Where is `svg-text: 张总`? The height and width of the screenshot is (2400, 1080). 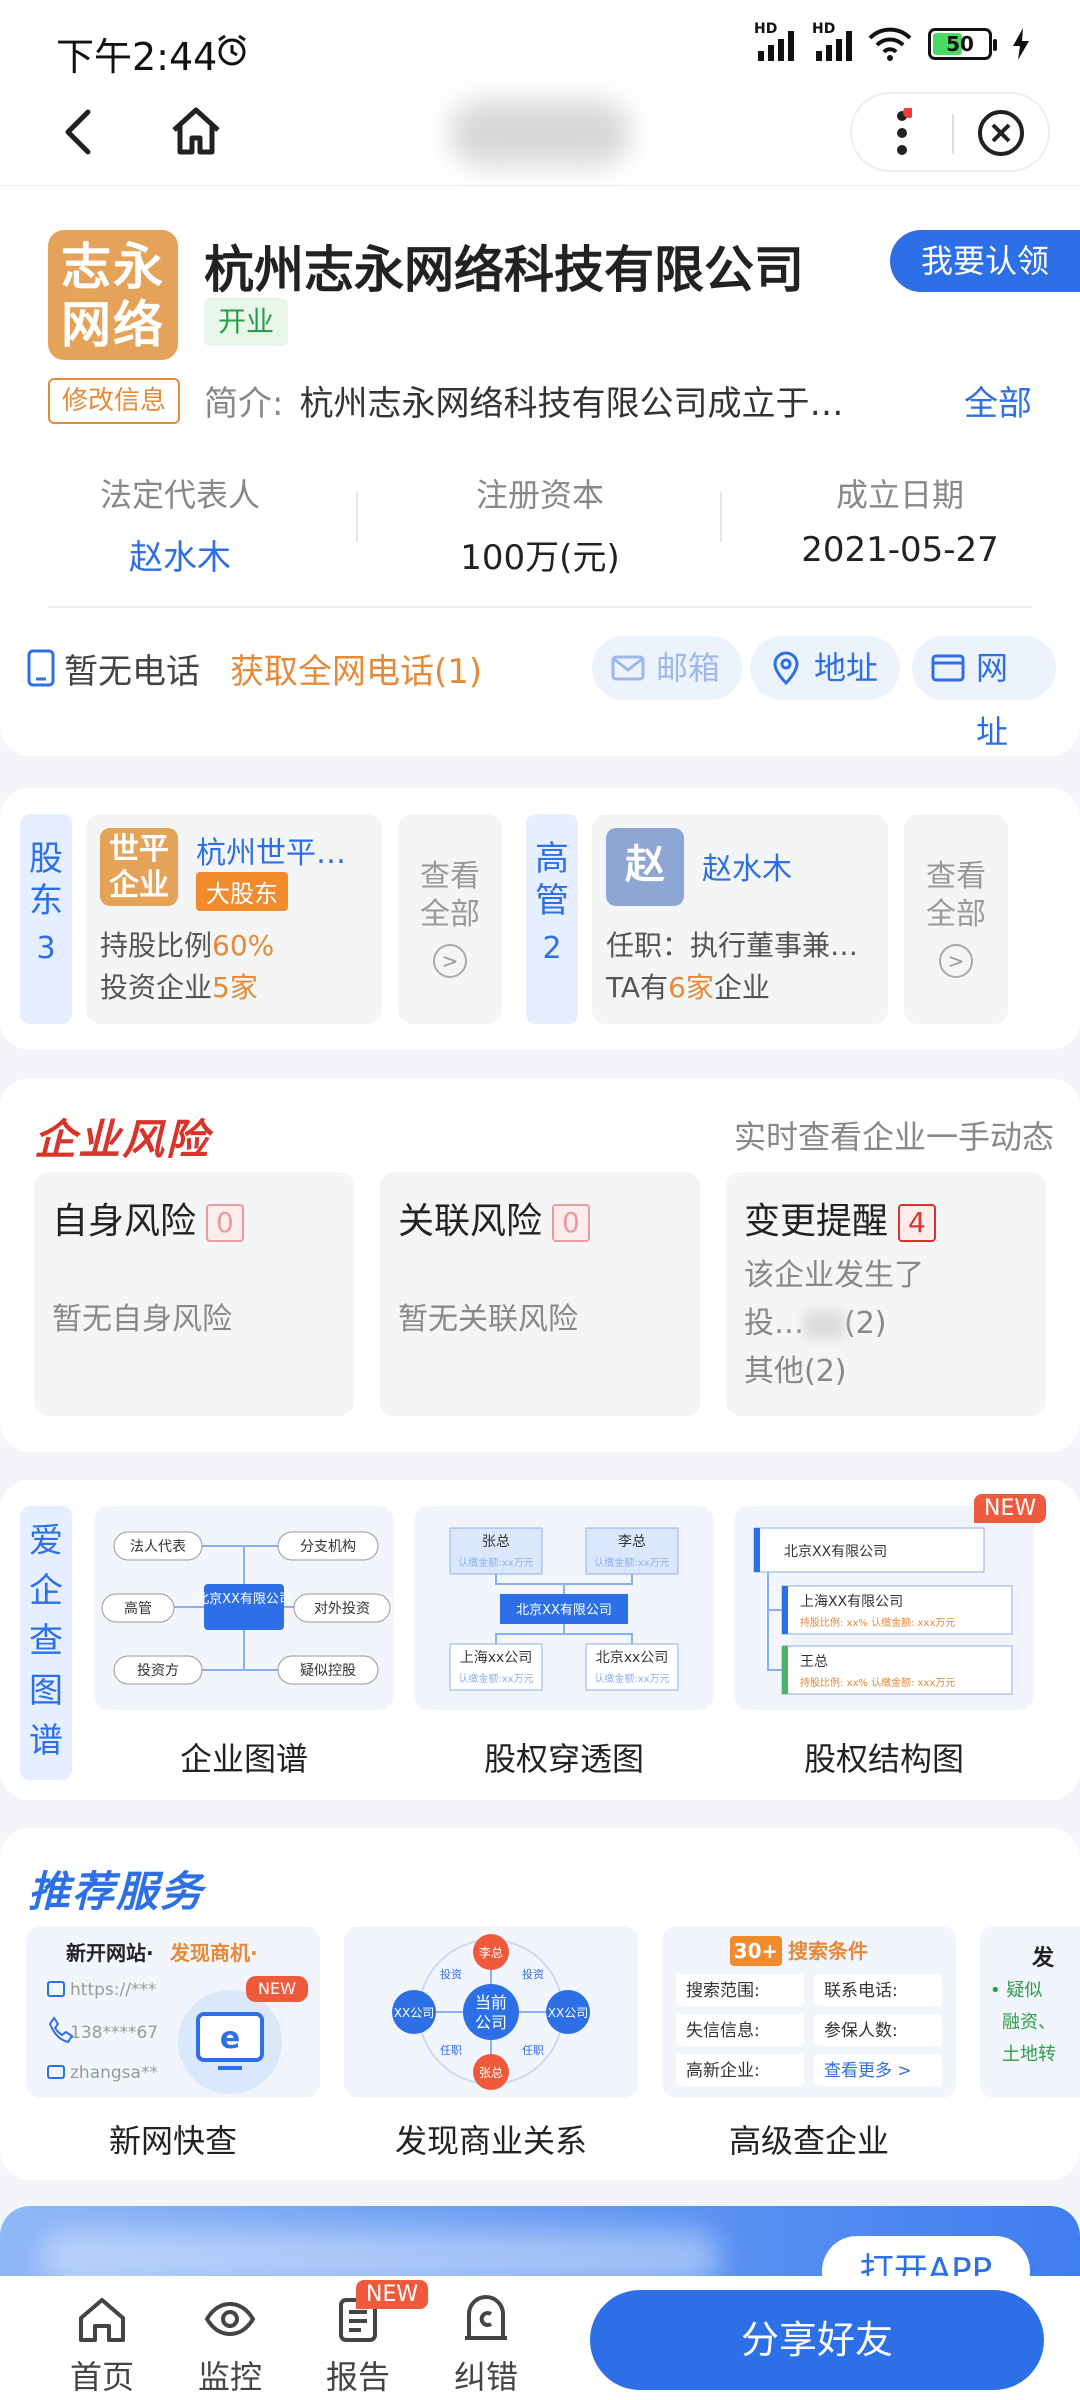 svg-text: 张总 is located at coordinates (491, 2073).